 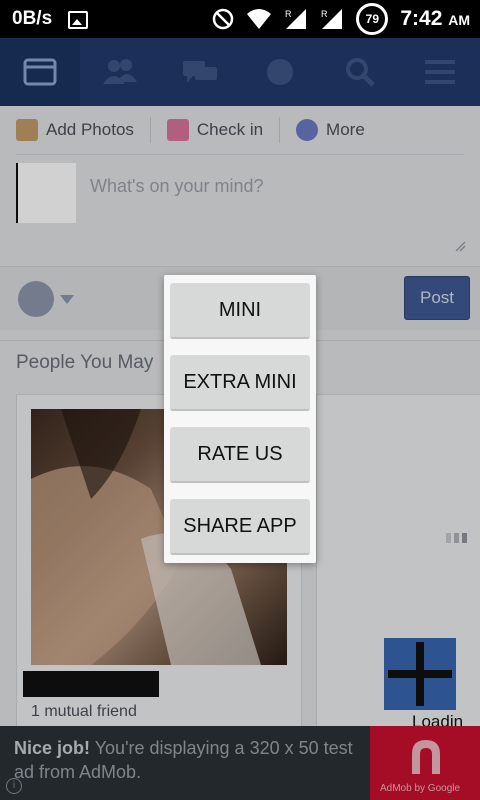 What do you see at coordinates (372, 19) in the screenshot?
I see `battery-indicator: 79` at bounding box center [372, 19].